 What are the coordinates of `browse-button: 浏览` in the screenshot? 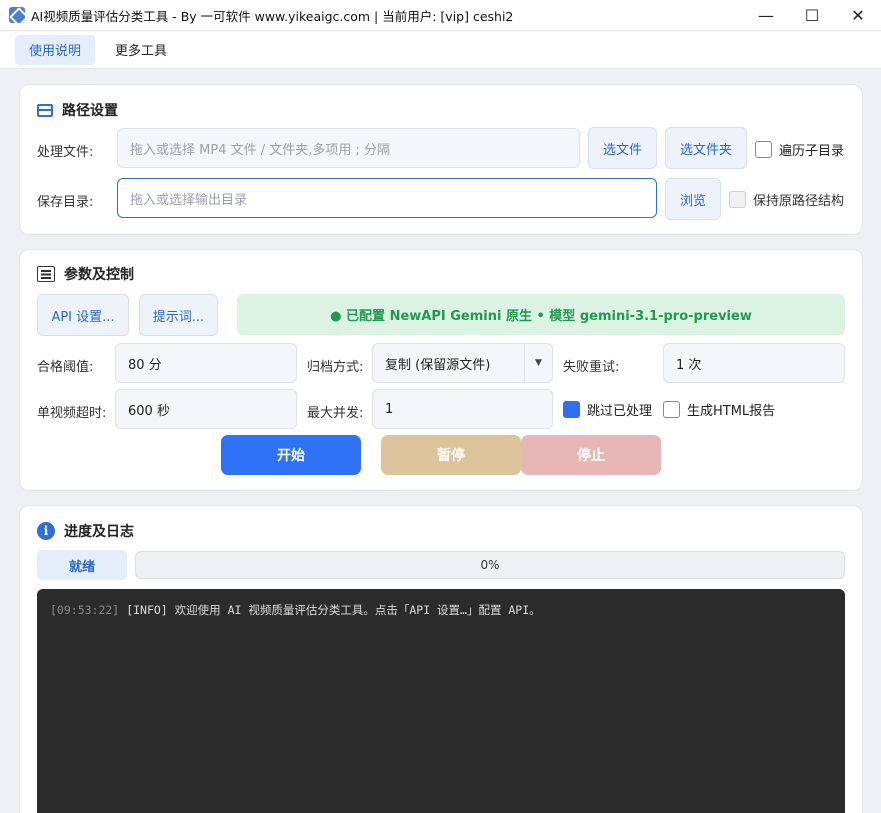 It's located at (693, 199).